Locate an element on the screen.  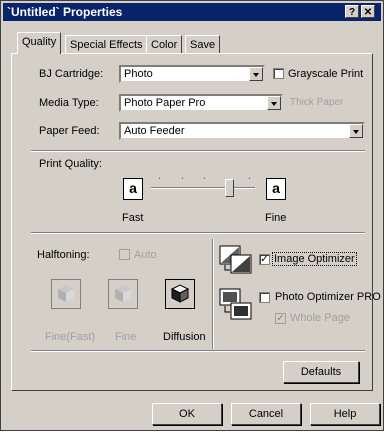
print-quality-label: Print Quality: is located at coordinates (70, 164).